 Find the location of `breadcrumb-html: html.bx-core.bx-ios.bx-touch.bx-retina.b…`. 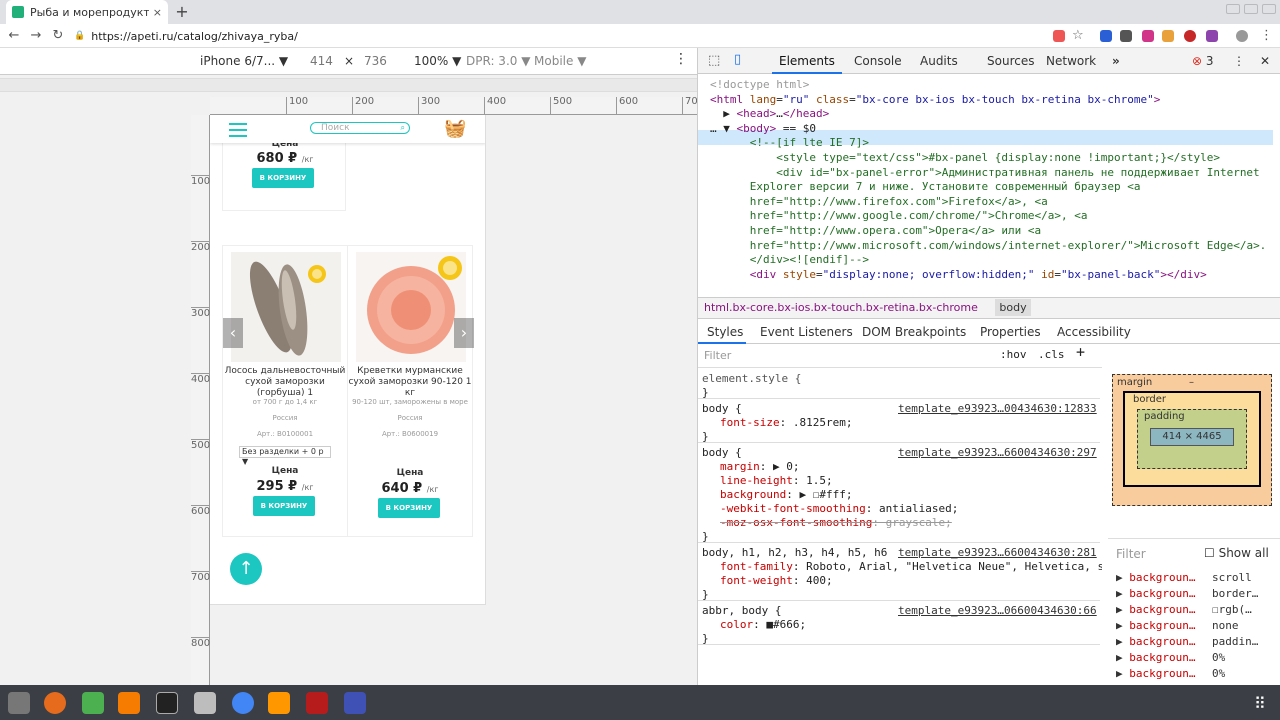

breadcrumb-html: html.bx-core.bx-ios.bx-touch.bx-retina.b… is located at coordinates (841, 307).